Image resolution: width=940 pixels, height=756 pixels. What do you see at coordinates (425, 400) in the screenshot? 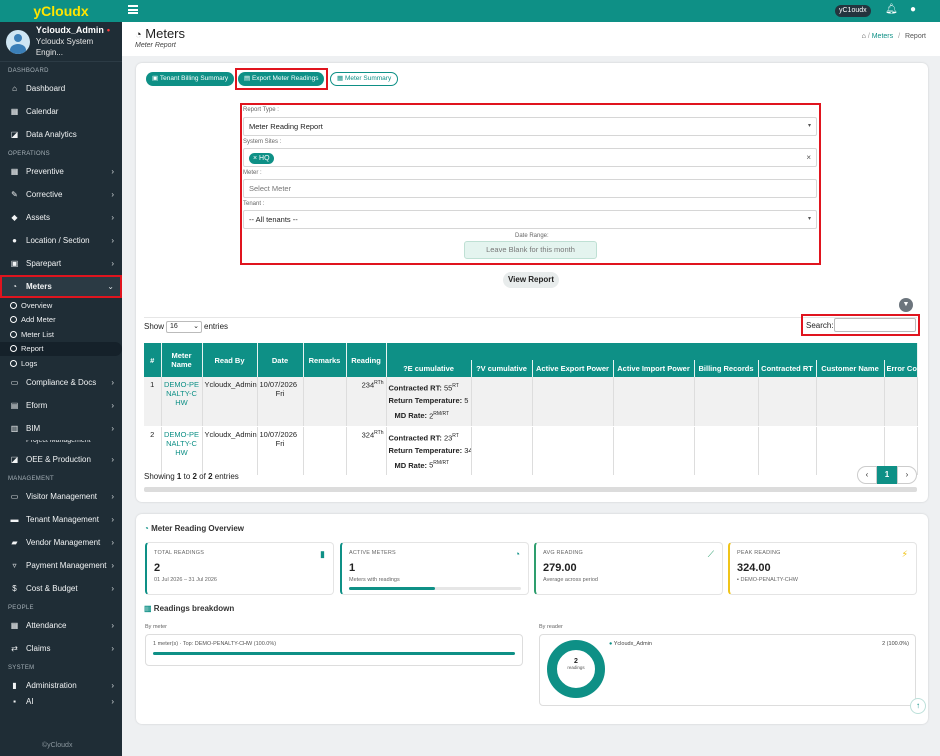
I see `detail-label: Return Temperature:` at bounding box center [425, 400].